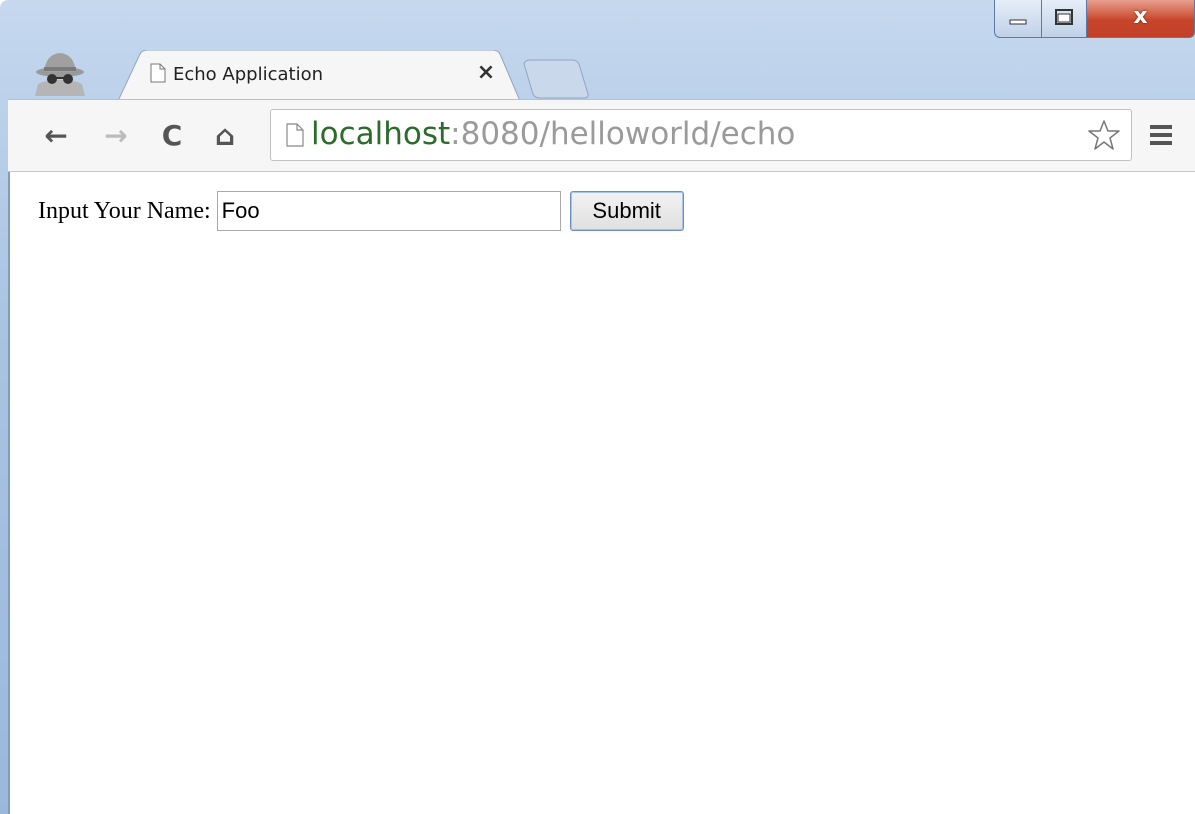 The height and width of the screenshot is (814, 1195). I want to click on minimize-icon, so click(1018, 18).